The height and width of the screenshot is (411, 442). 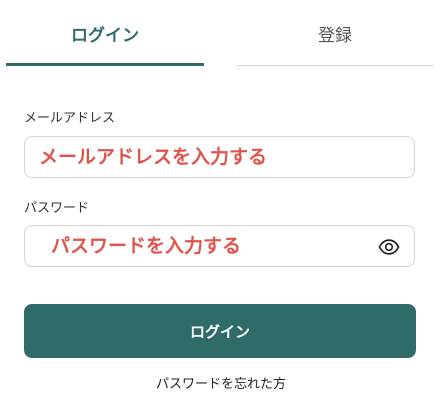 What do you see at coordinates (335, 65) in the screenshot?
I see `tab-divider` at bounding box center [335, 65].